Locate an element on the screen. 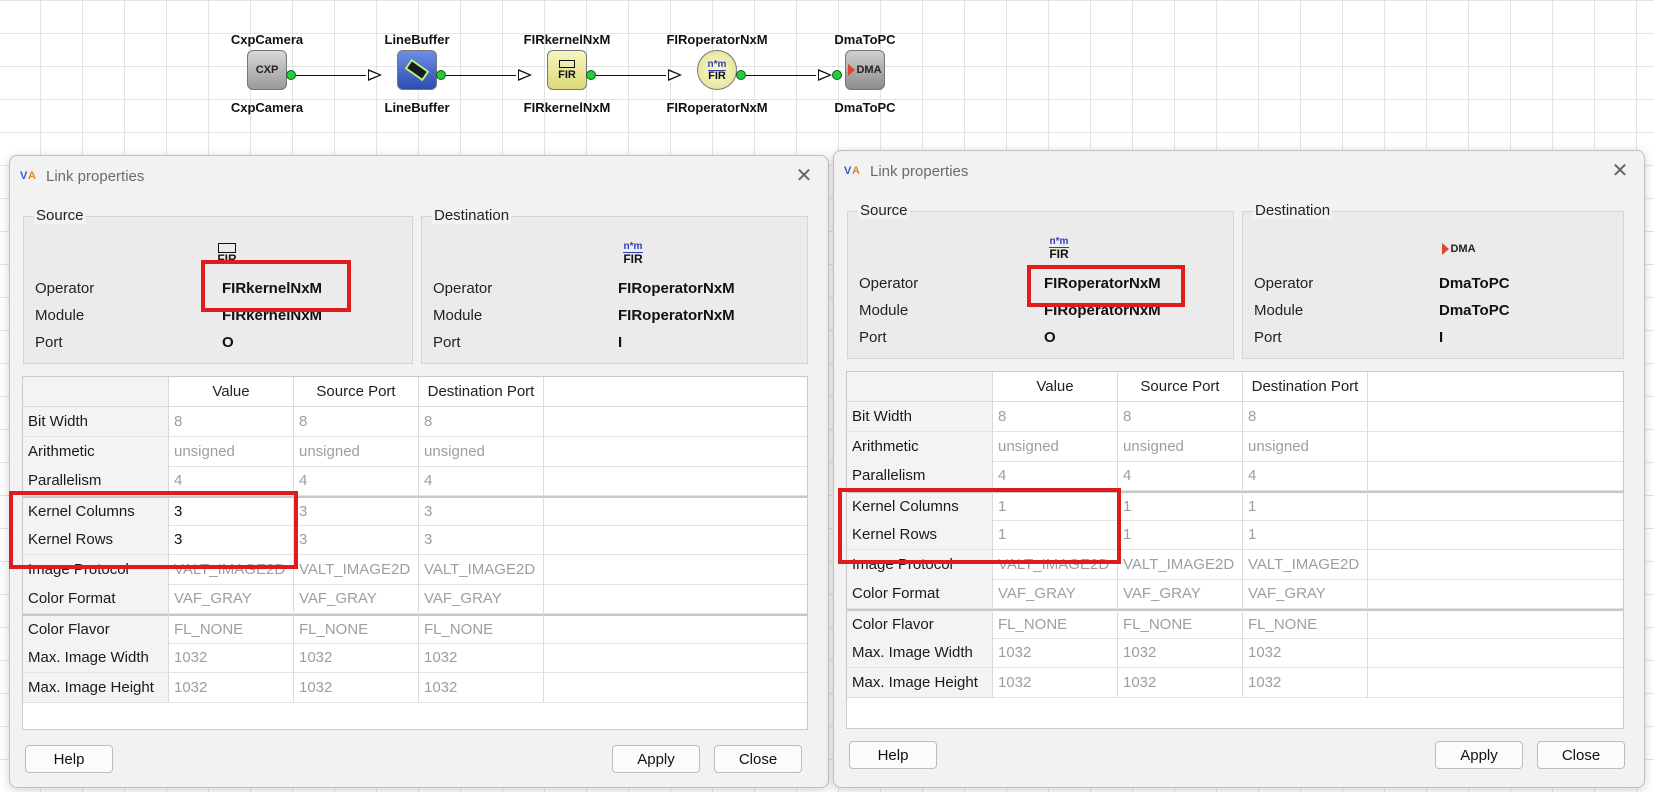 Image resolution: width=1654 pixels, height=792 pixels. table-row: Kernel Rows 3 3 3 is located at coordinates (415, 540).